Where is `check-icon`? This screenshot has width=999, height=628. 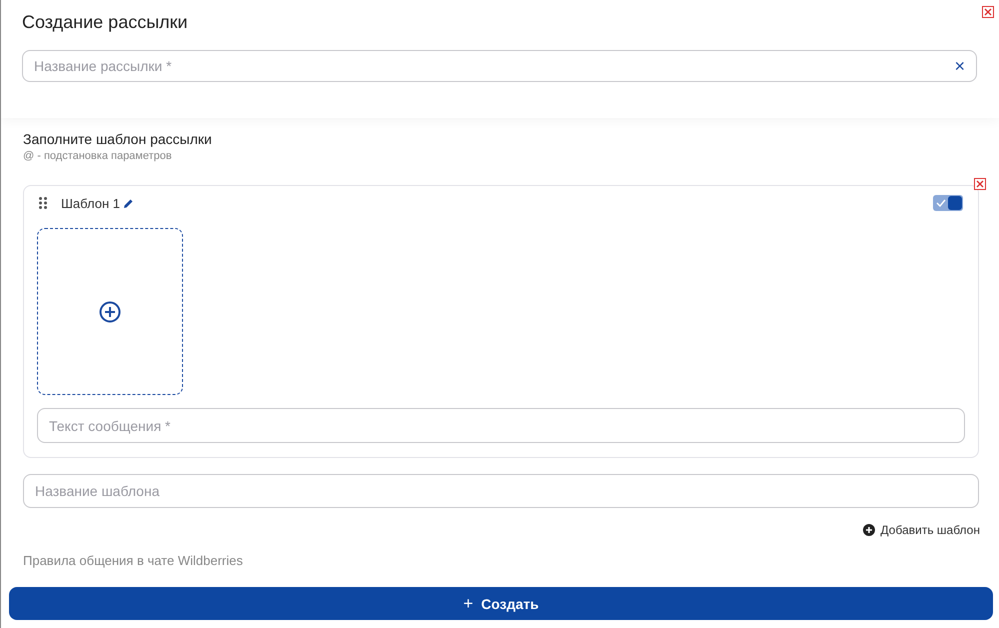
check-icon is located at coordinates (941, 203).